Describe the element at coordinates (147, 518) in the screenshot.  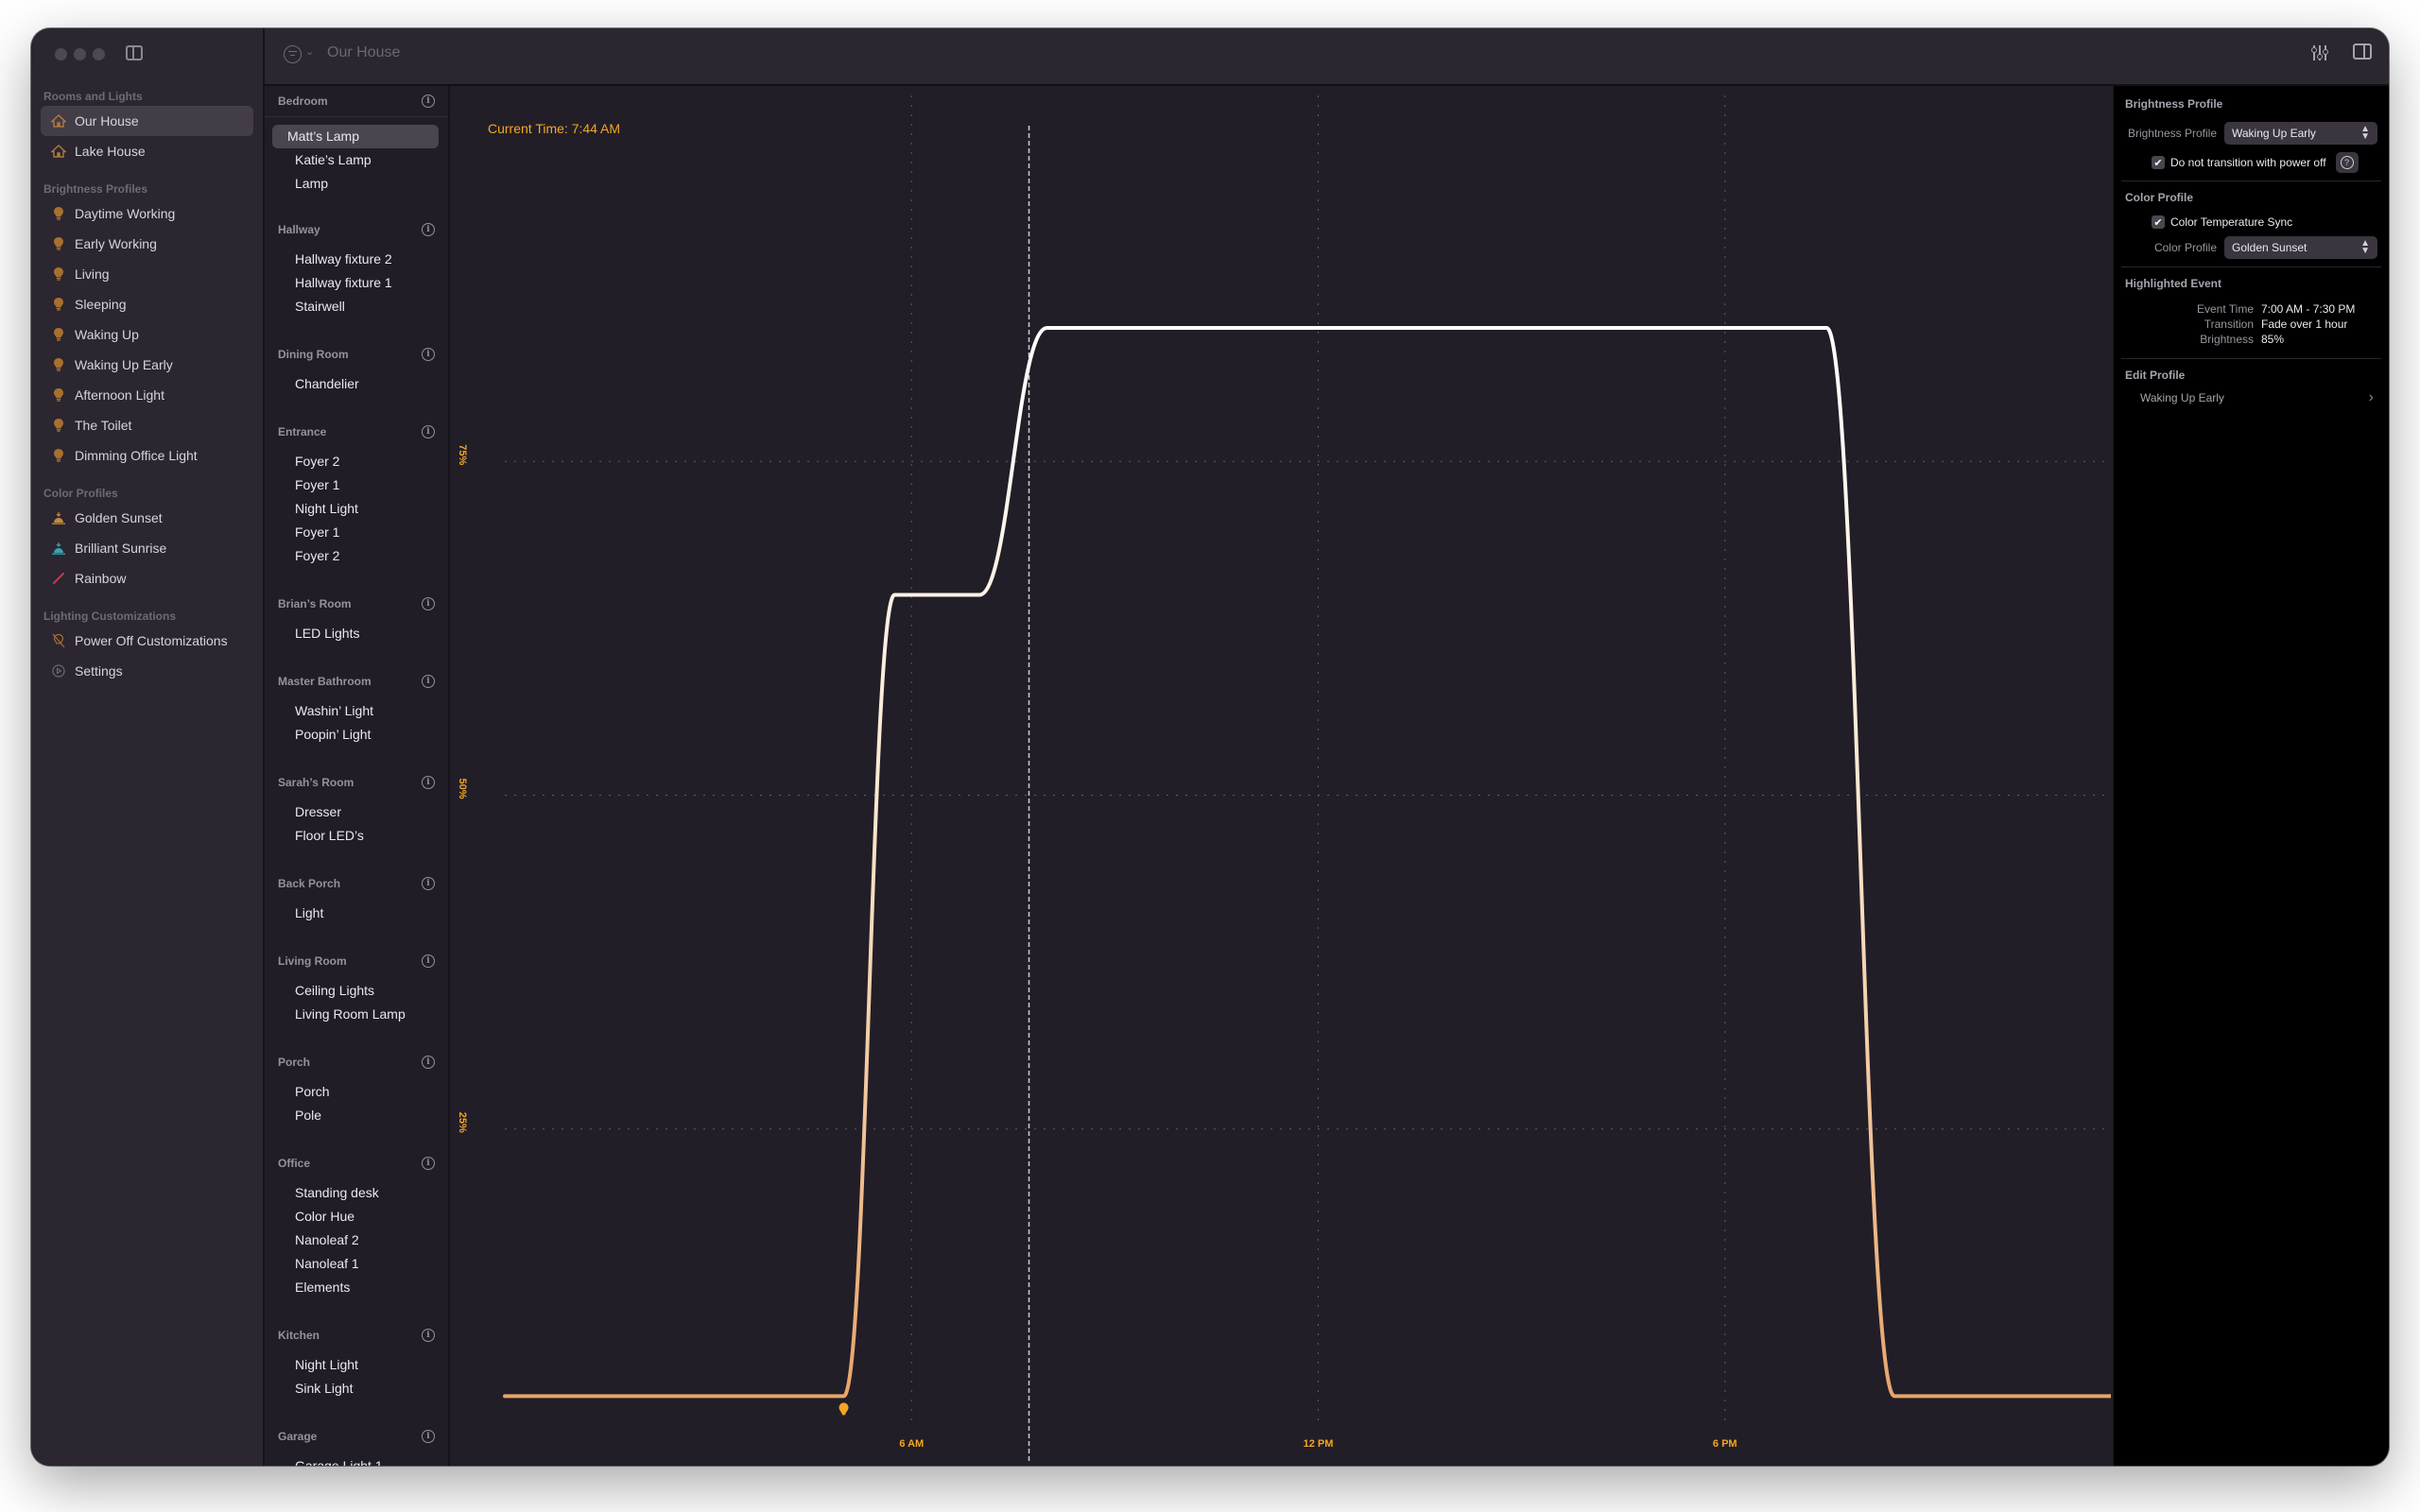
I see `sidebar-item: Golden Sunset` at that location.